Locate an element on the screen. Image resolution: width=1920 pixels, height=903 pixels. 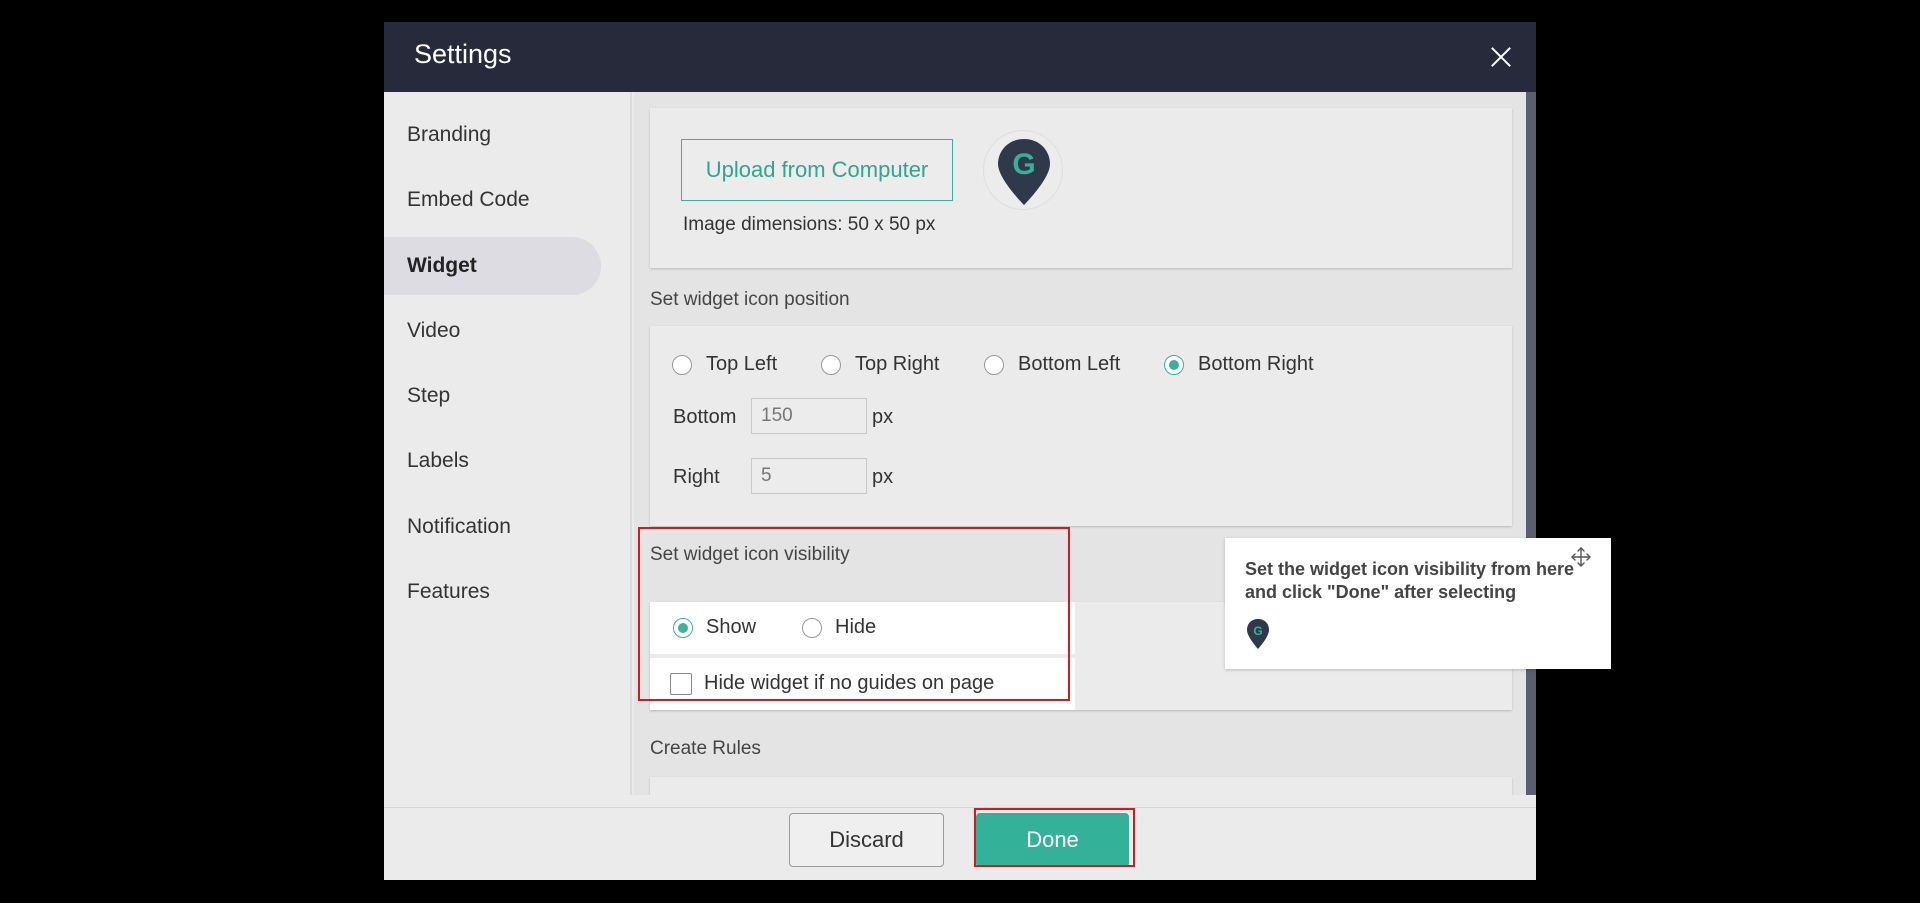
create-rules-card is located at coordinates (1081, 786).